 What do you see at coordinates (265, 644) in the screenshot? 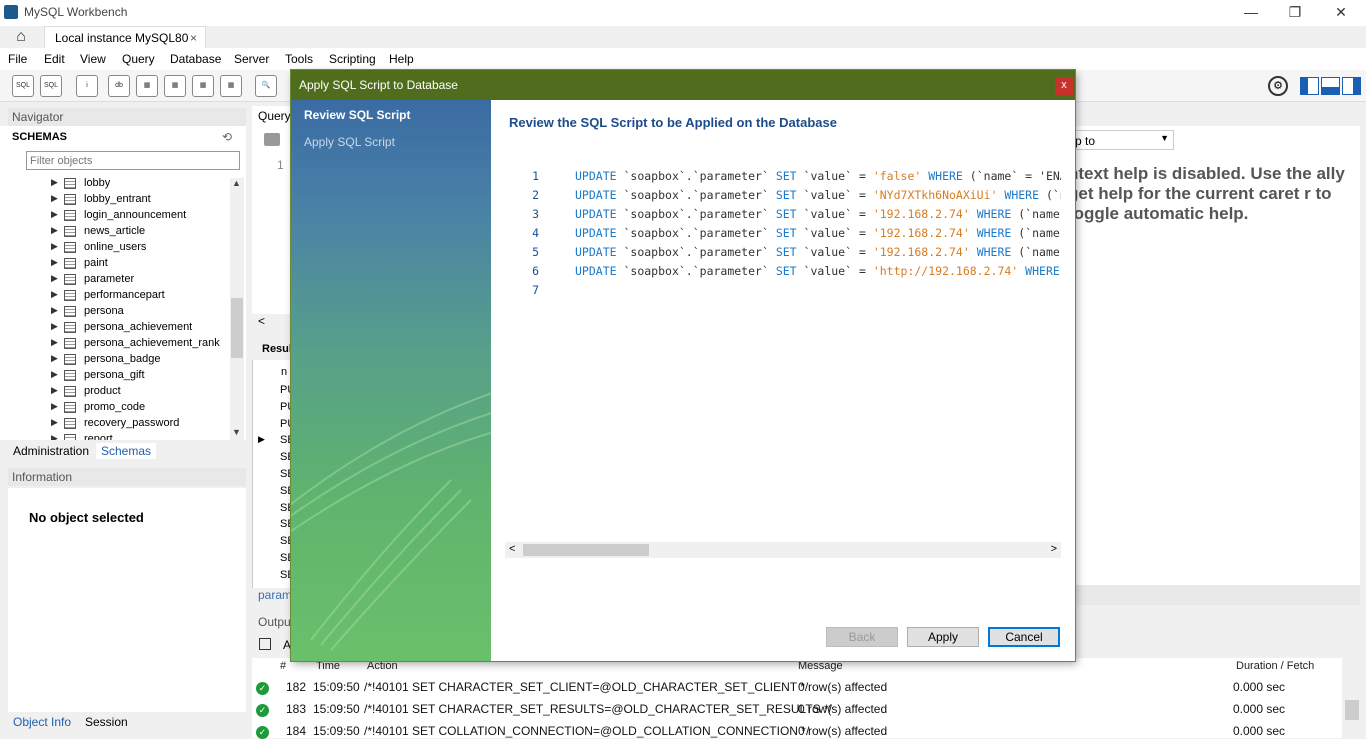
I see `copy-icon` at bounding box center [265, 644].